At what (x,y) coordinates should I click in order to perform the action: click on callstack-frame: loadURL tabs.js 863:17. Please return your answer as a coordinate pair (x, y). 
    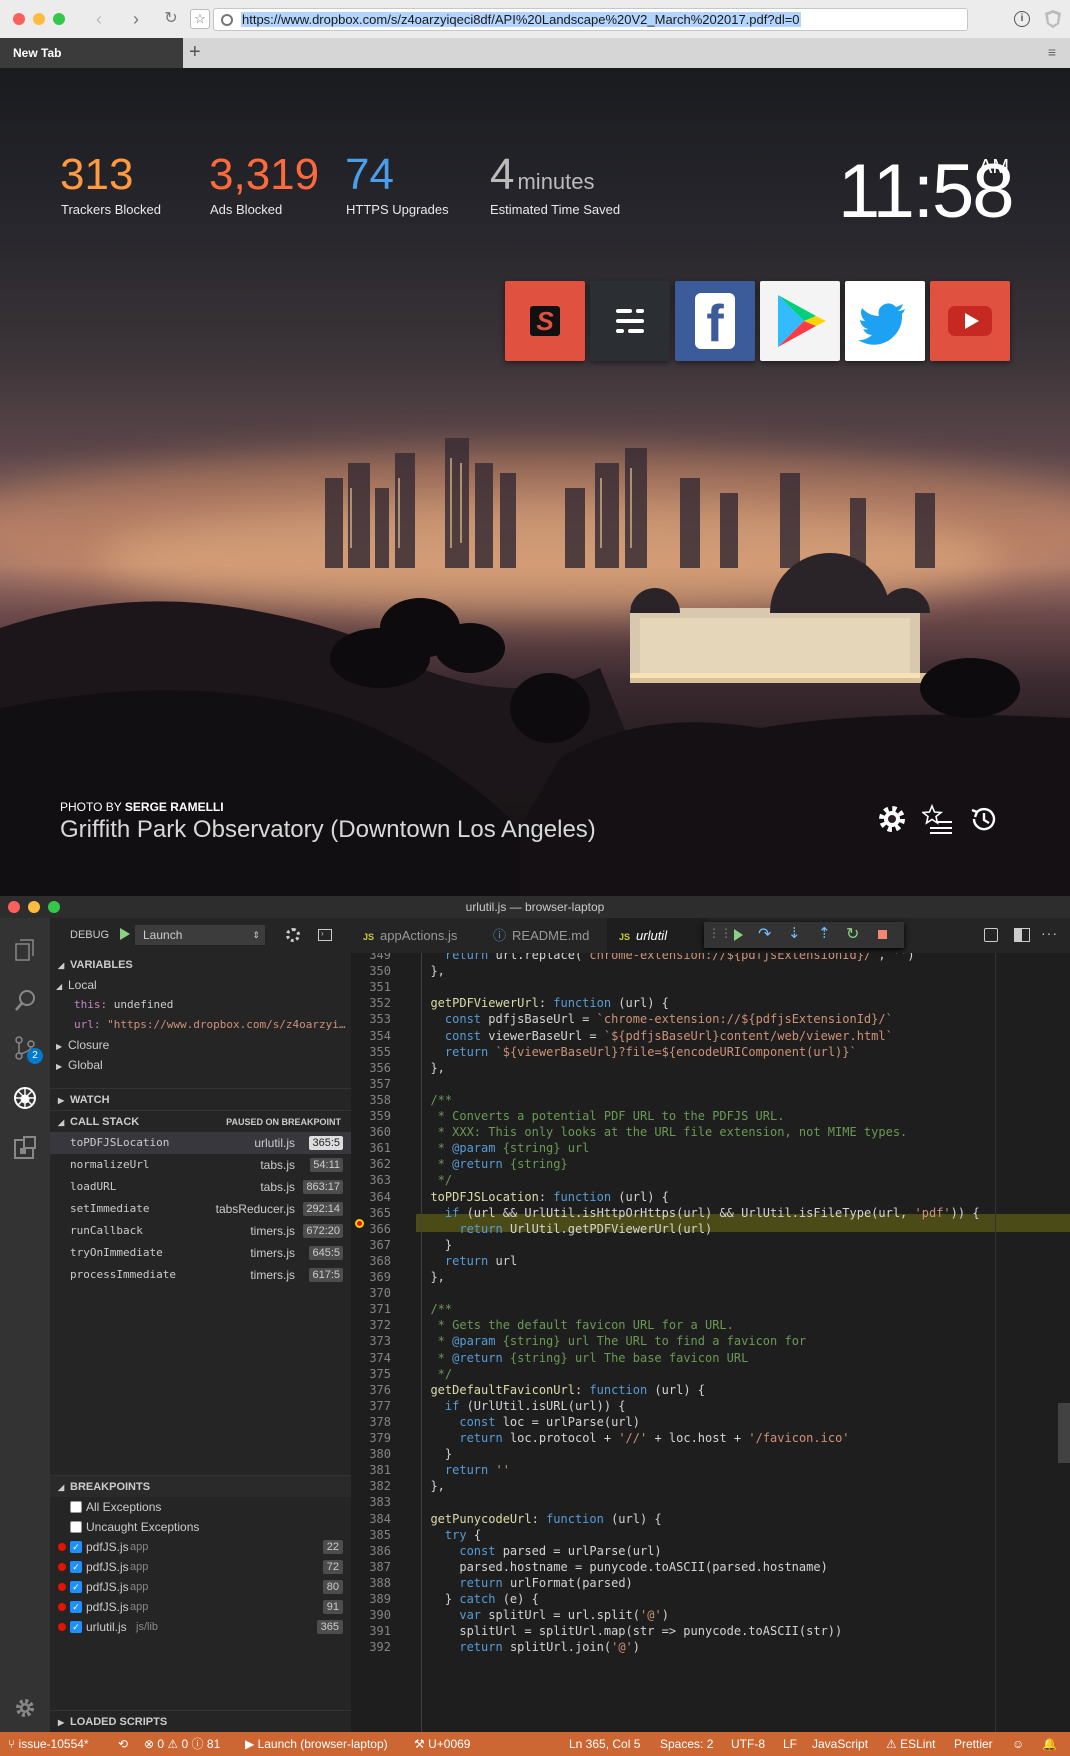
    Looking at the image, I should click on (200, 1187).